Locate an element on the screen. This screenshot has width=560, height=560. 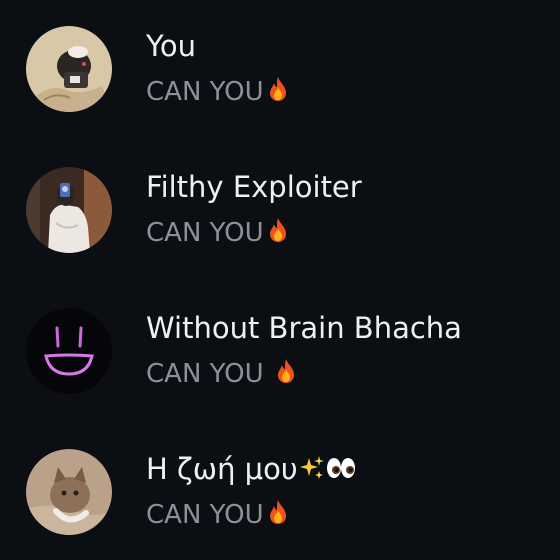
avatar-user-photo is located at coordinates (69, 69).